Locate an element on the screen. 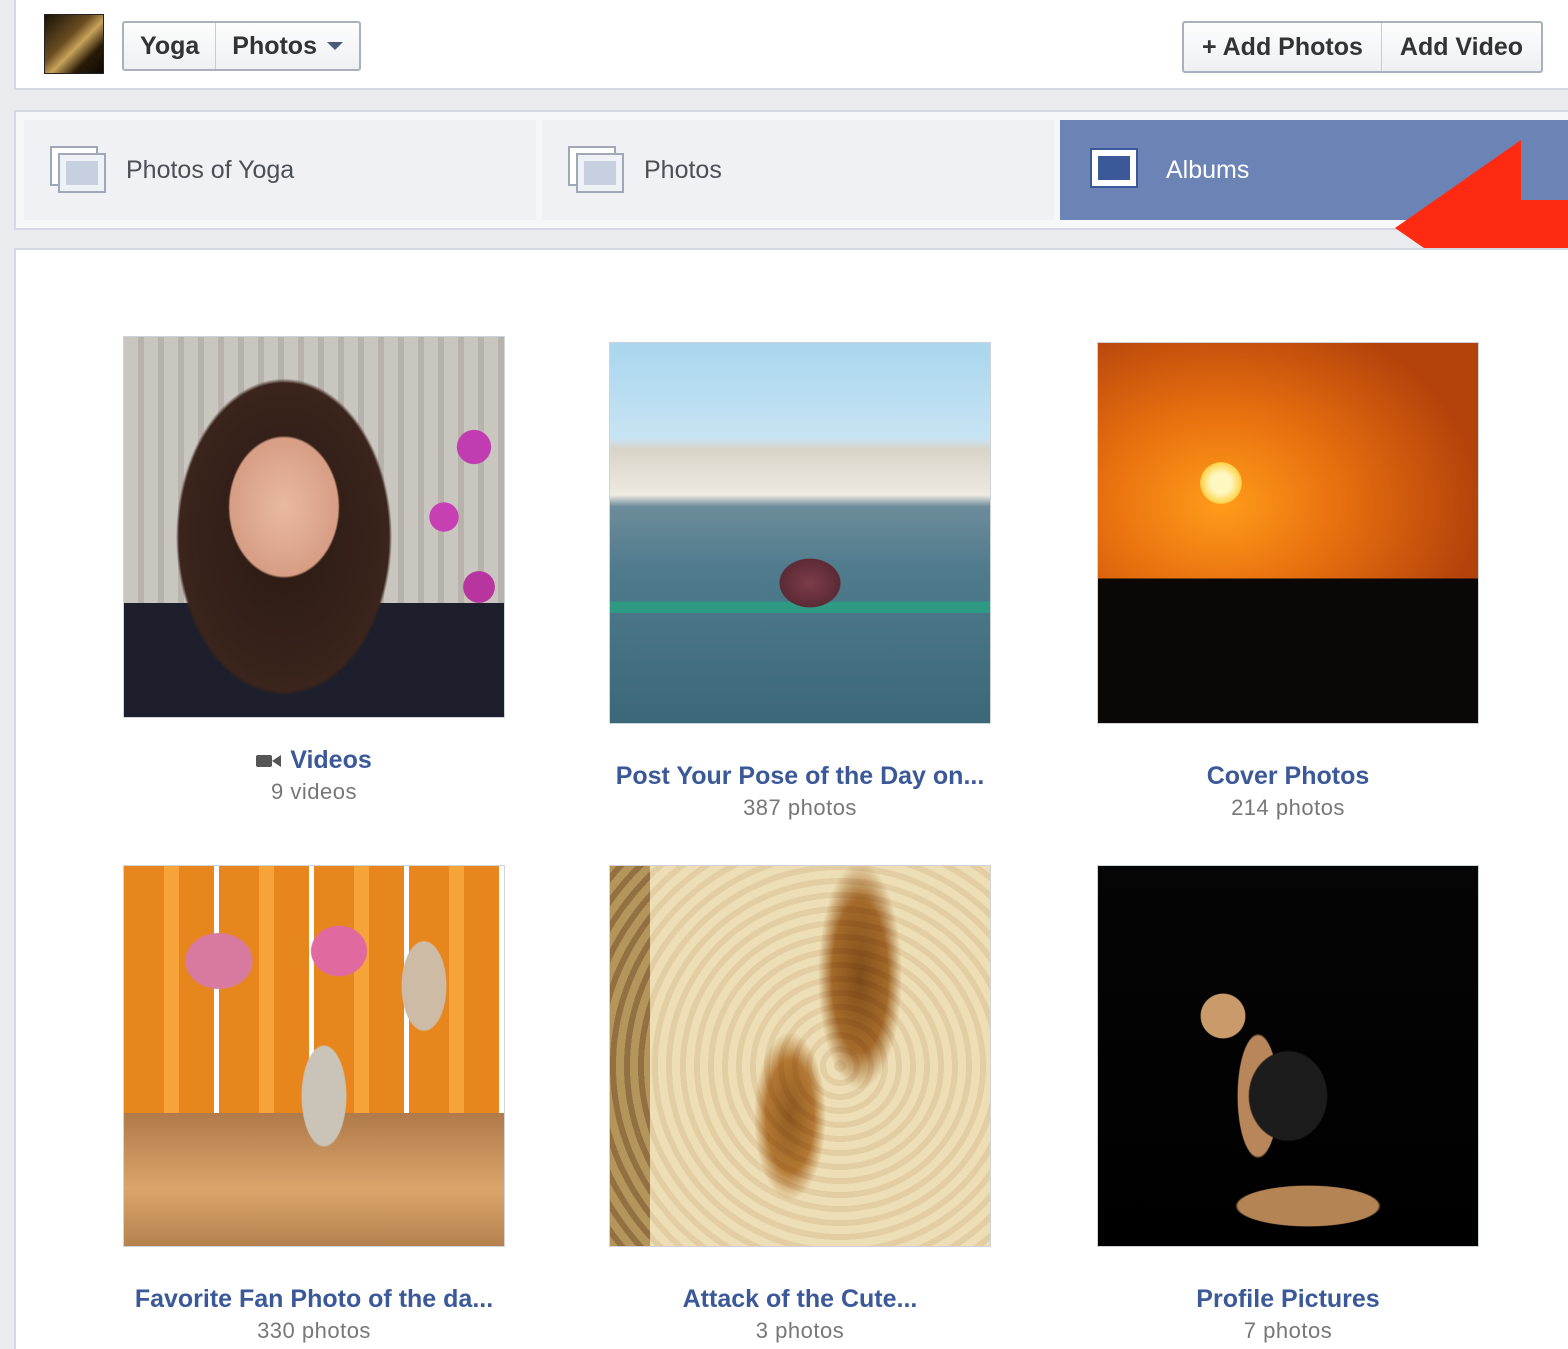  breadcrumb-page-link: Yoga is located at coordinates (169, 46).